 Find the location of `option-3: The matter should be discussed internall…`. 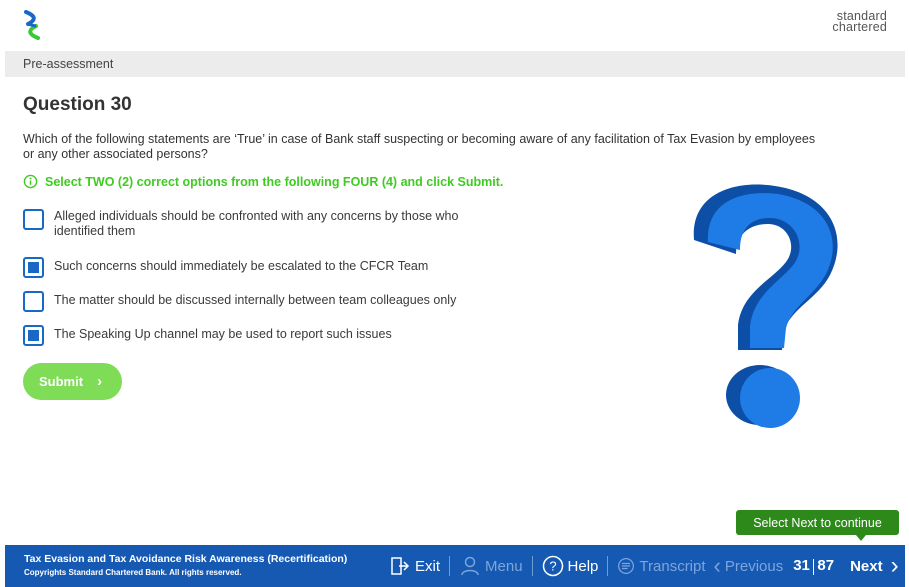

option-3: The matter should be discussed internall… is located at coordinates (263, 301).